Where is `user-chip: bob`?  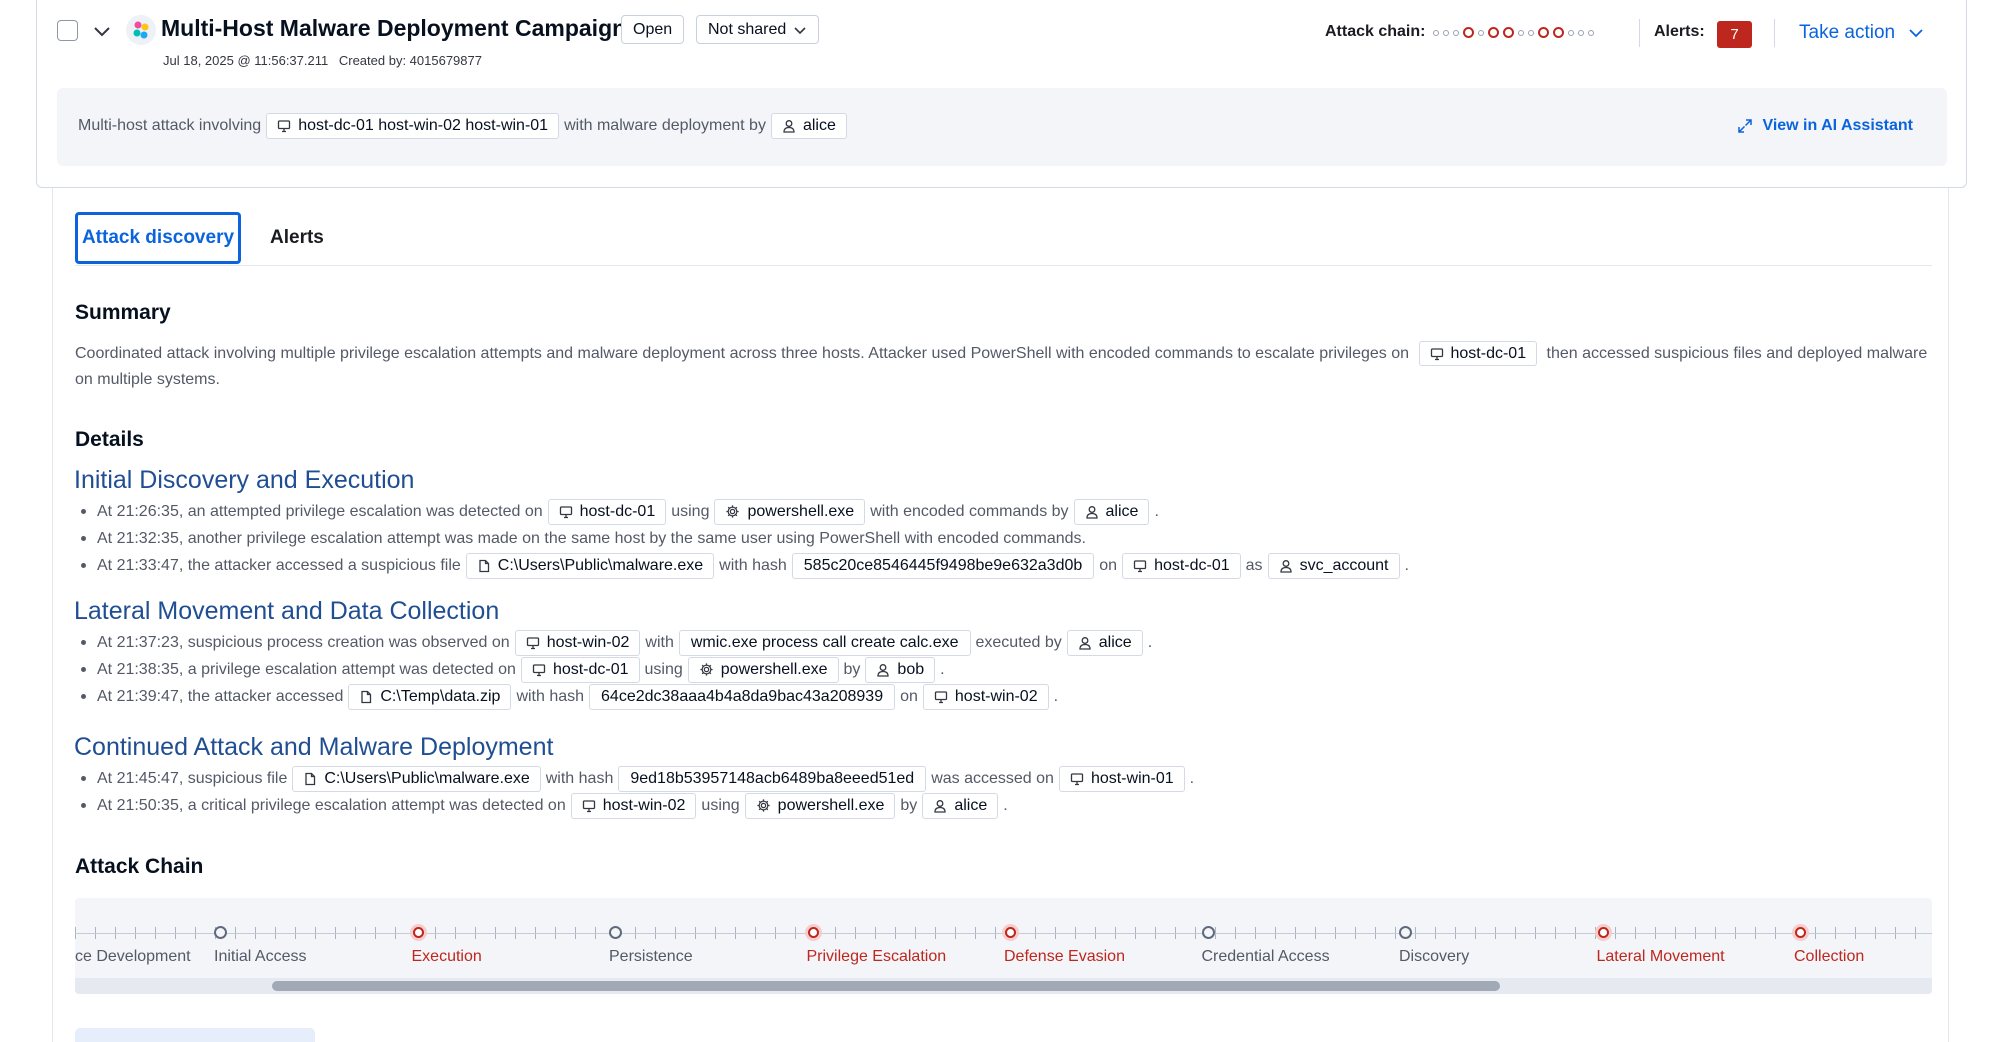
user-chip: bob is located at coordinates (900, 669).